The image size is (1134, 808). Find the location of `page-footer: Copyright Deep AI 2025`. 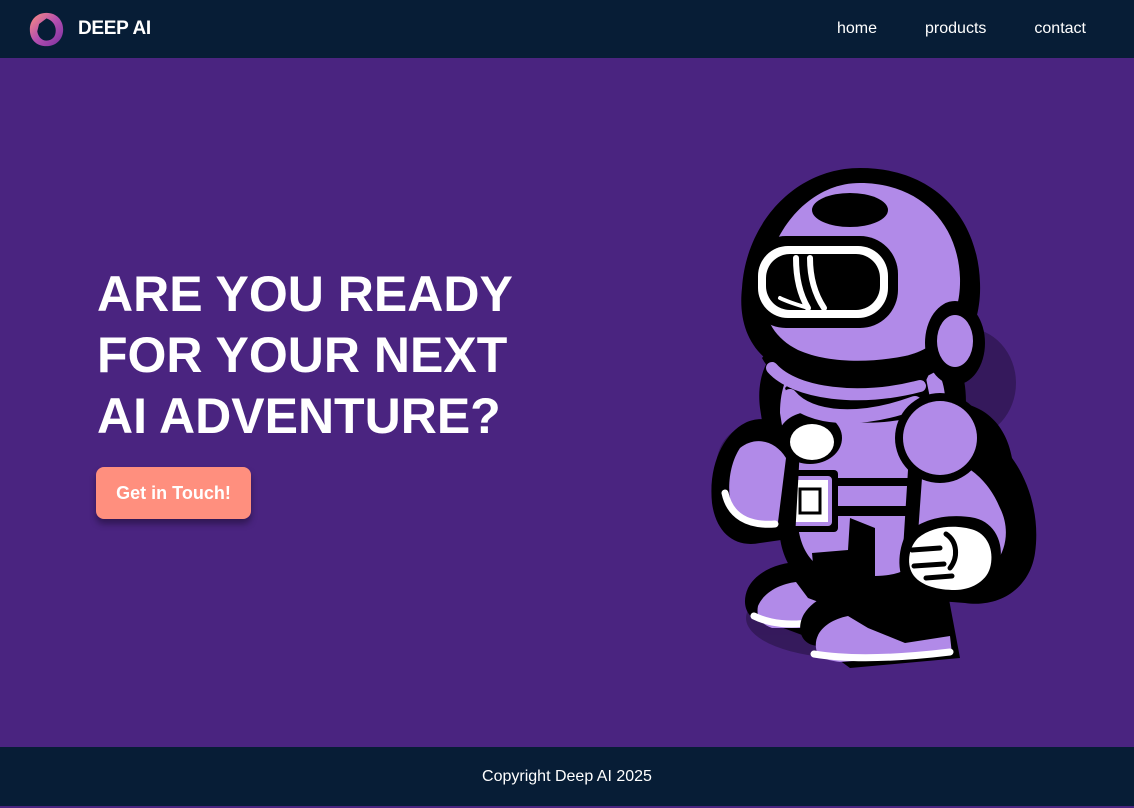

page-footer: Copyright Deep AI 2025 is located at coordinates (567, 776).